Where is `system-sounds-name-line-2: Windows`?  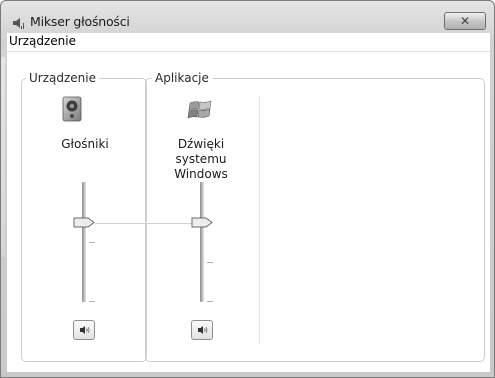
system-sounds-name-line-2: Windows is located at coordinates (201, 174).